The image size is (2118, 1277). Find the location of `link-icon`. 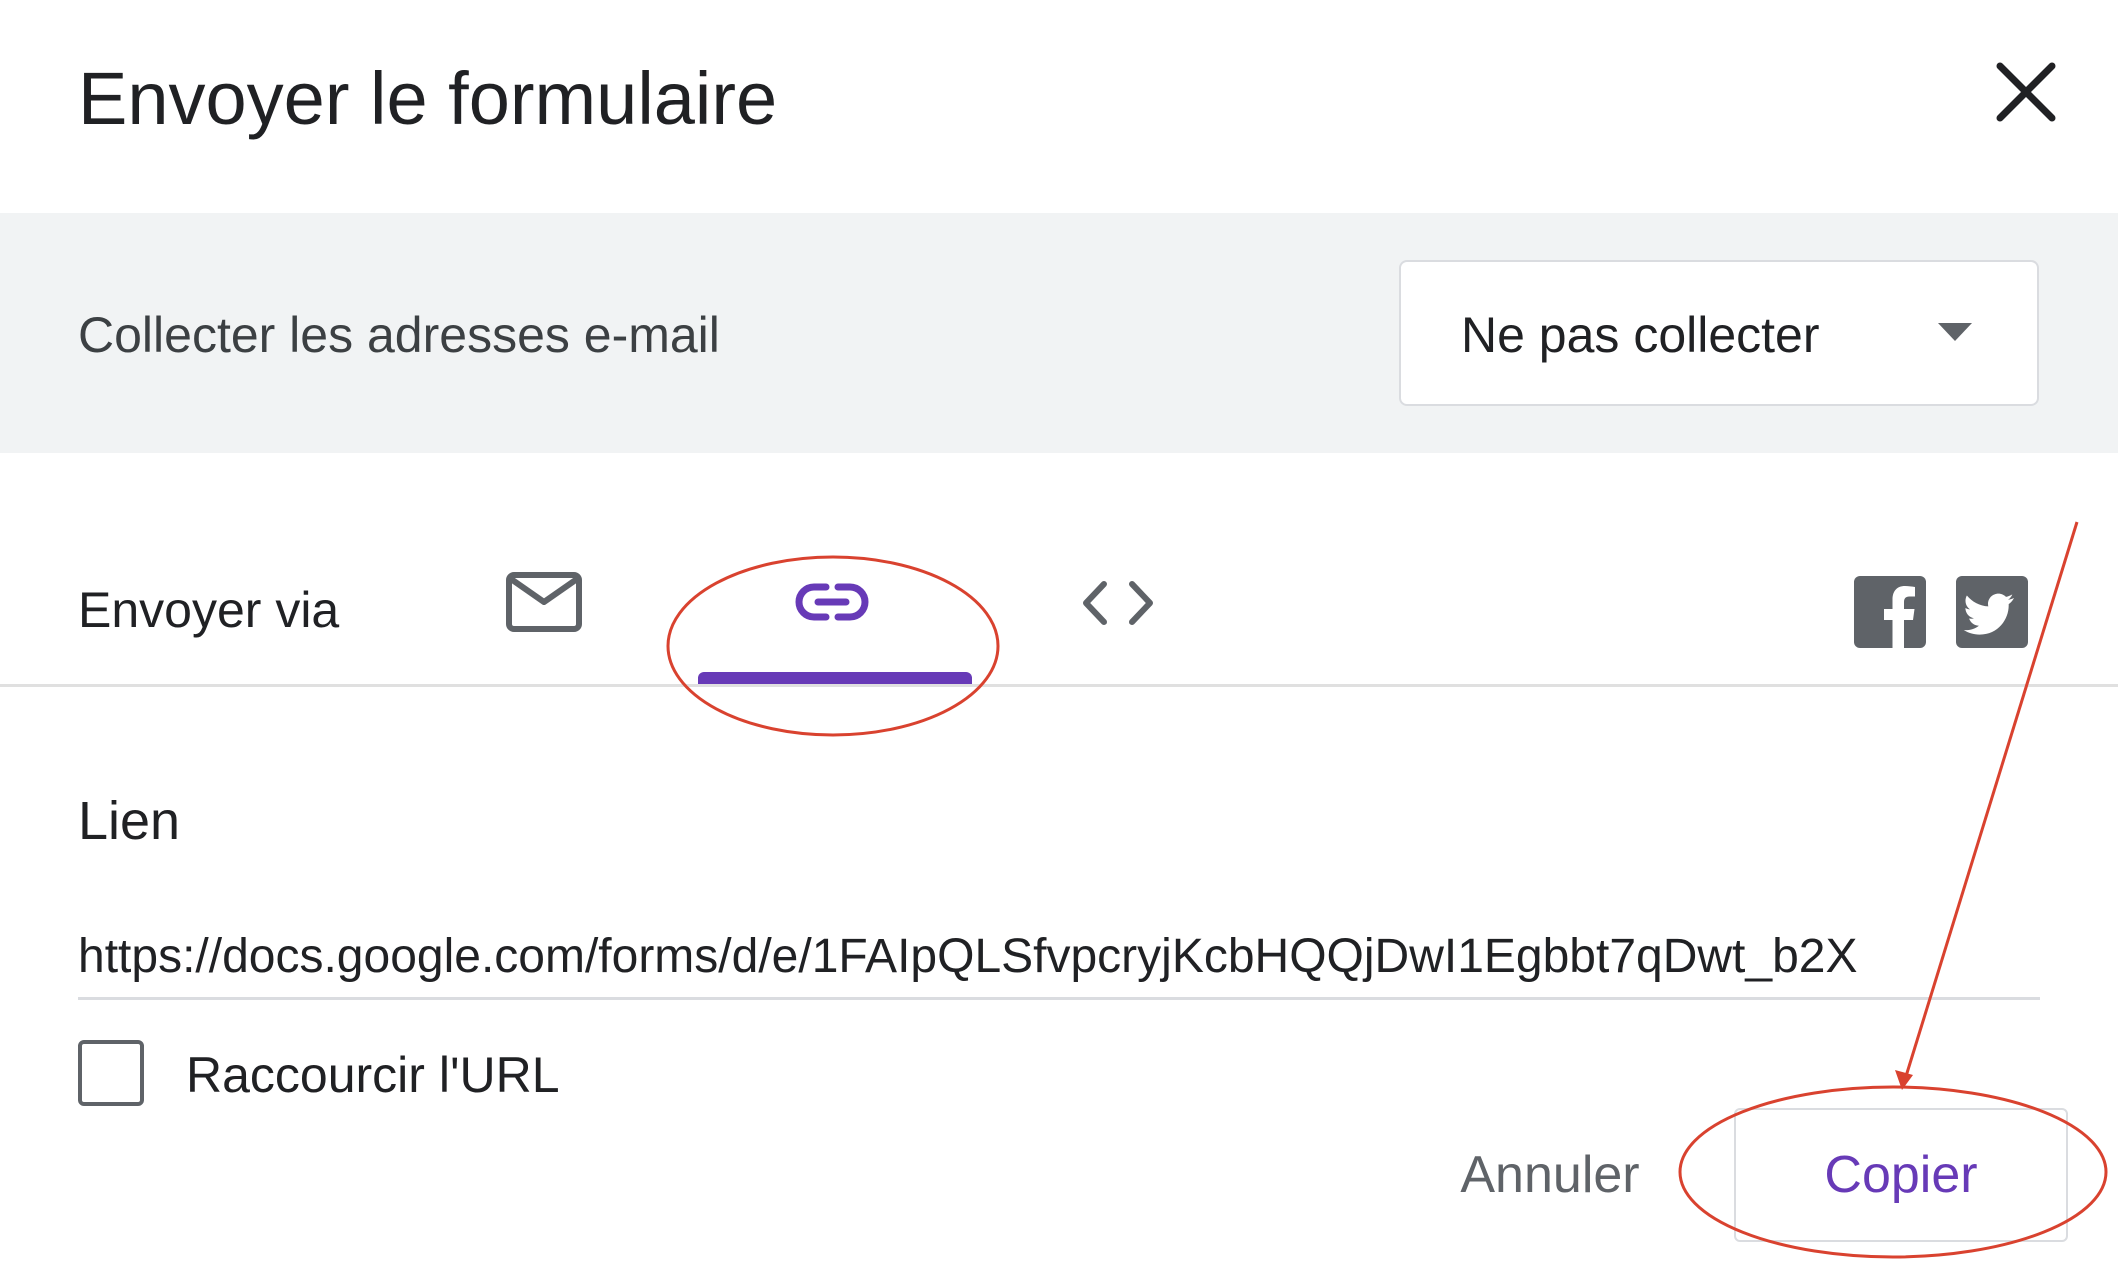

link-icon is located at coordinates (832, 602).